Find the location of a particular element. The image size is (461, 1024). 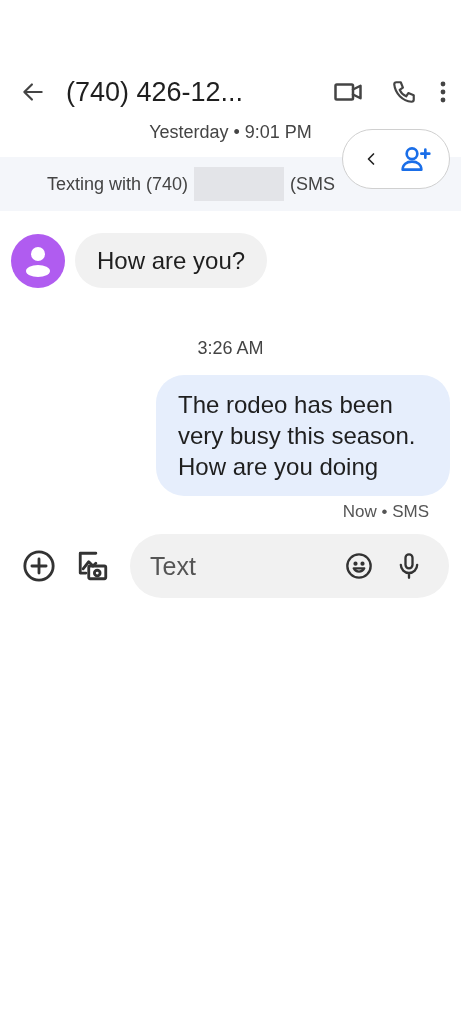

call-button is located at coordinates (404, 92).